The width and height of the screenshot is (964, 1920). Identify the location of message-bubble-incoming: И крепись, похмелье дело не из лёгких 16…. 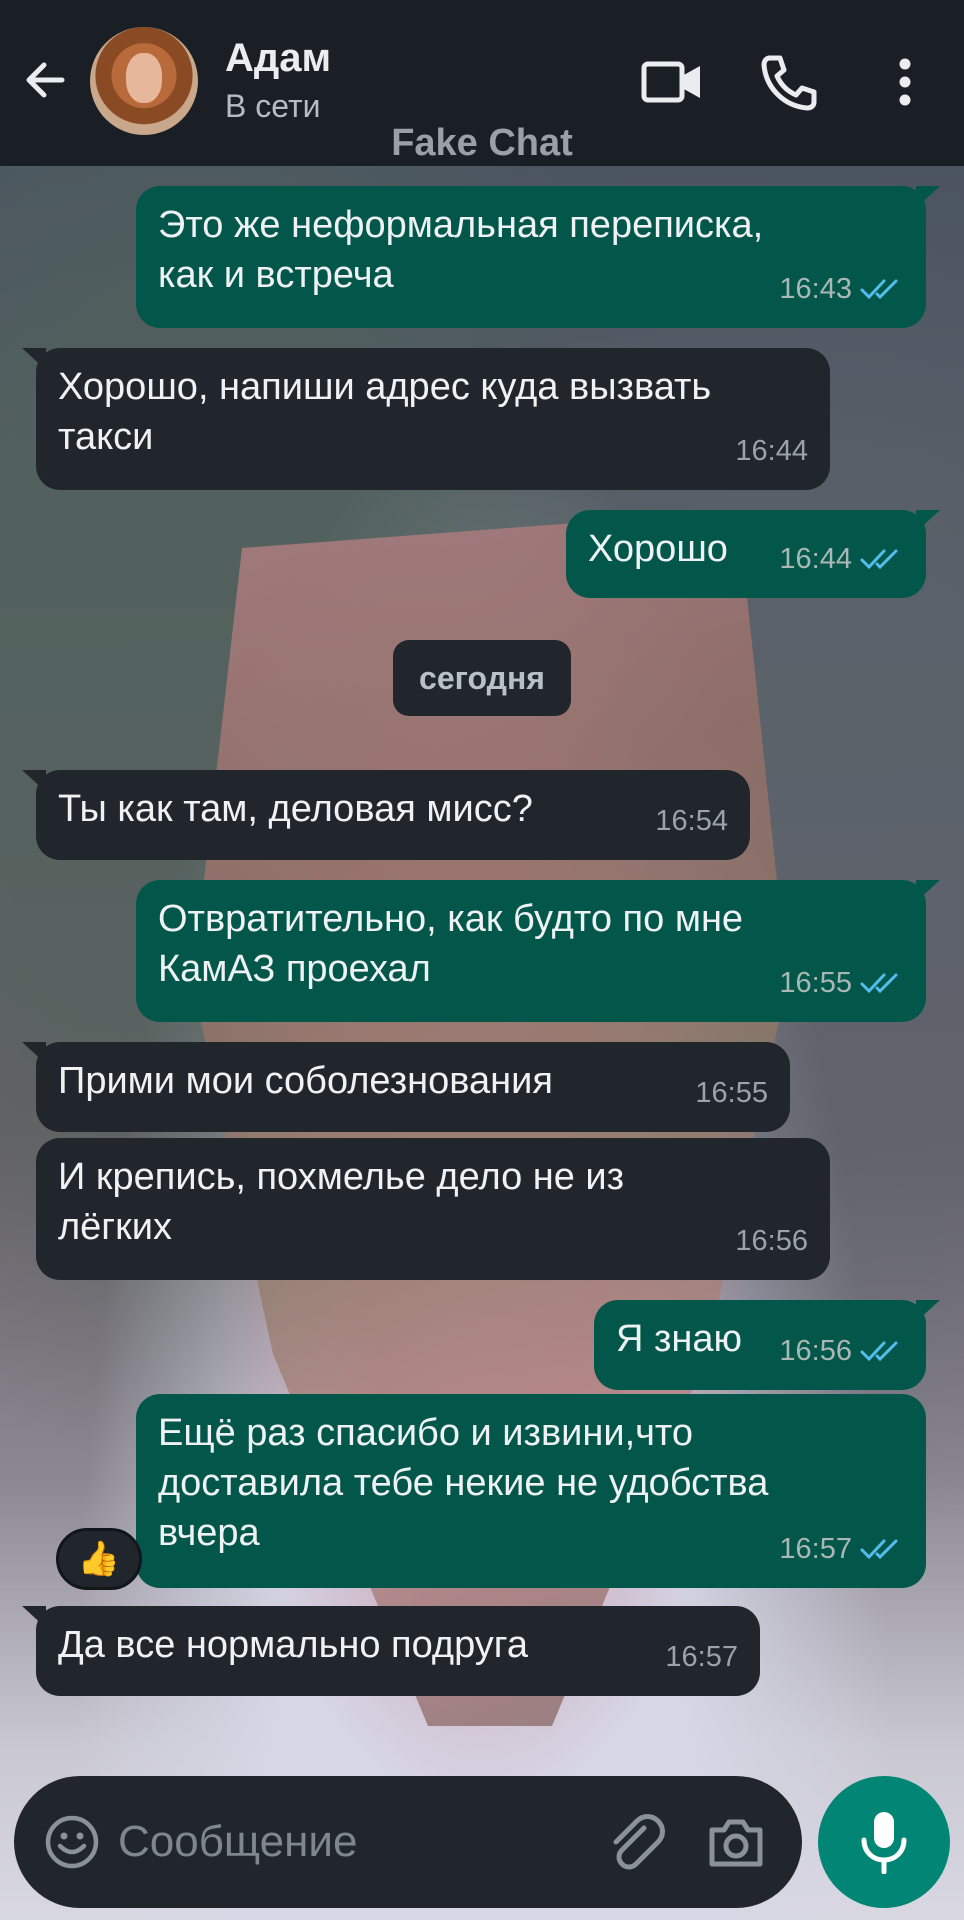
(433, 1209).